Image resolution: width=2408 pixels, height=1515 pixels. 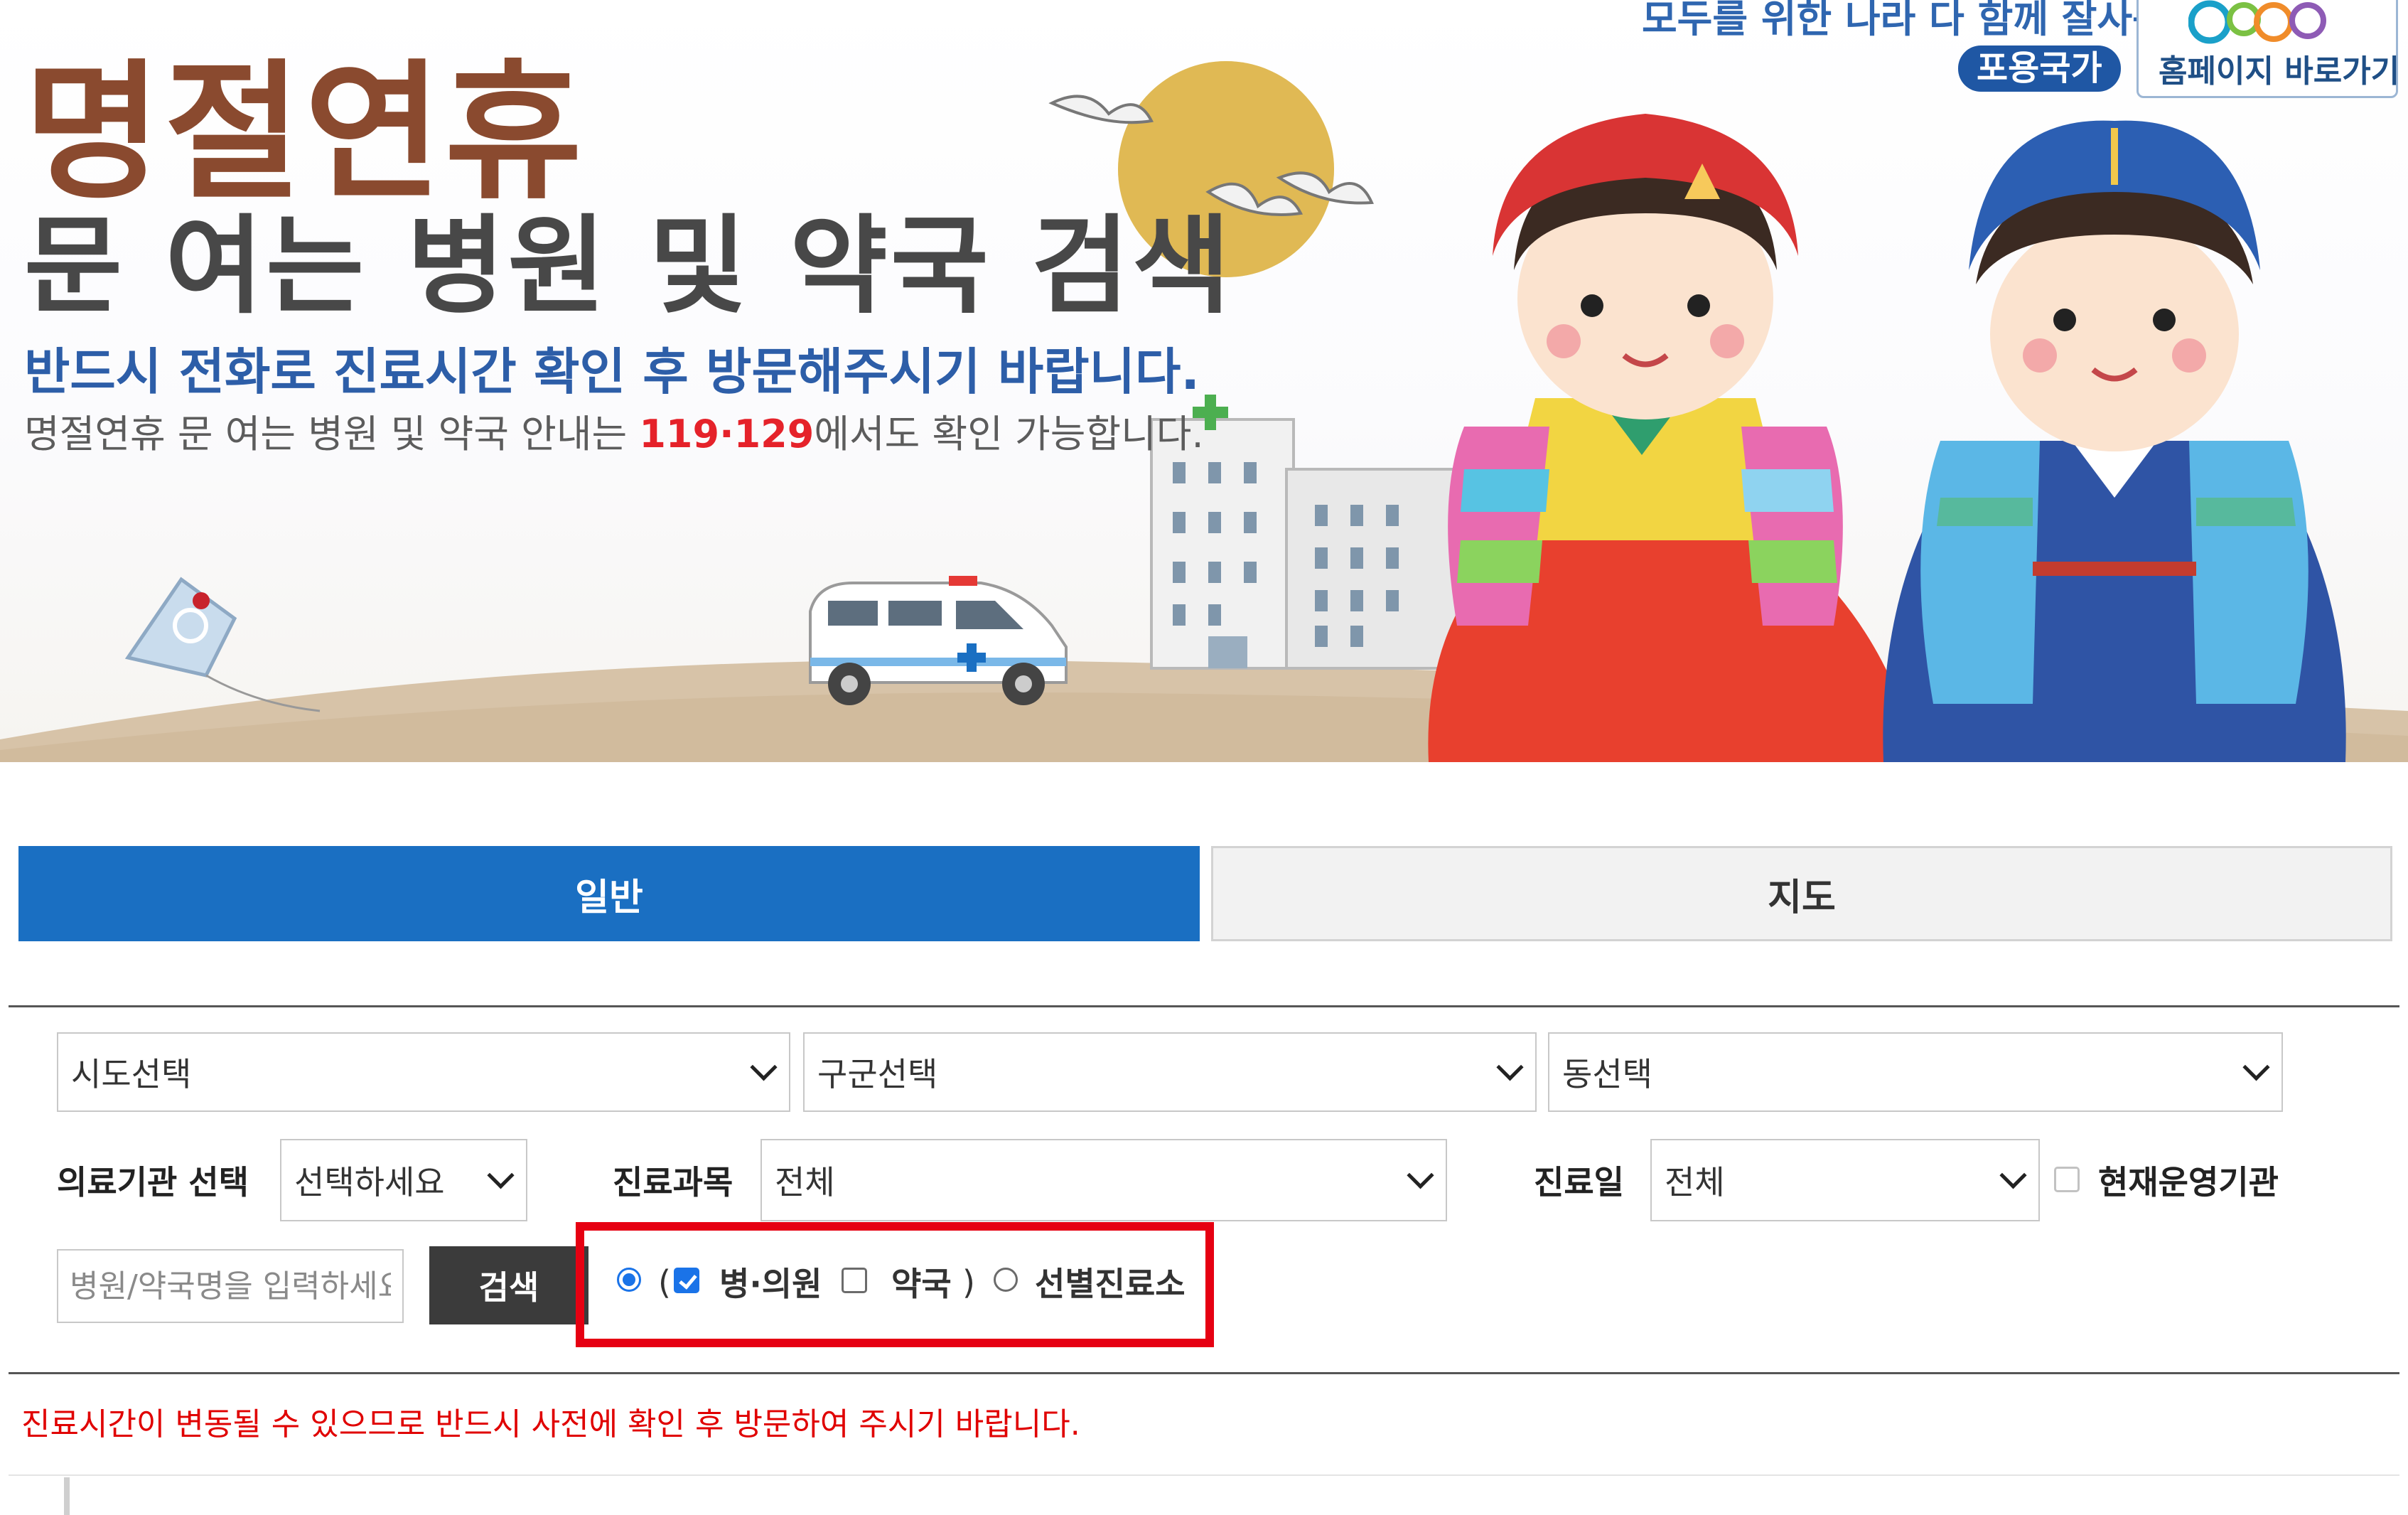 I want to click on banner-info-suffix: 에서도 확인 가능합니다., so click(x=1009, y=434).